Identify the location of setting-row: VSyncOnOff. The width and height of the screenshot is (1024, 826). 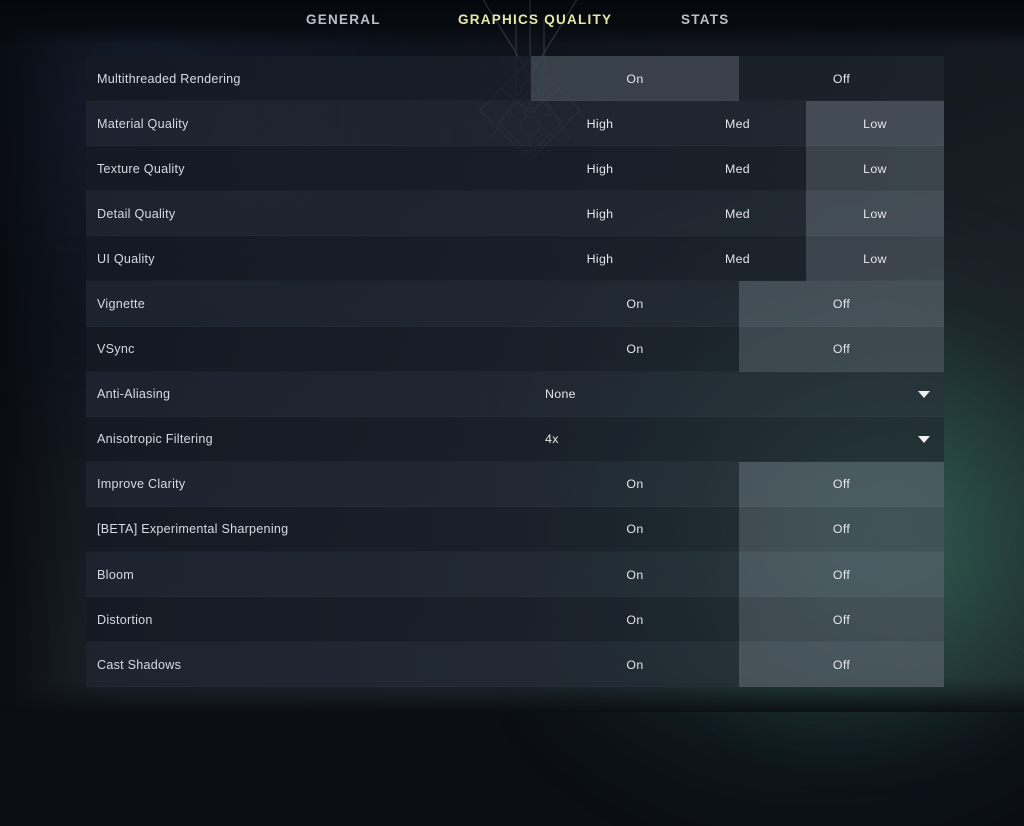
(515, 349).